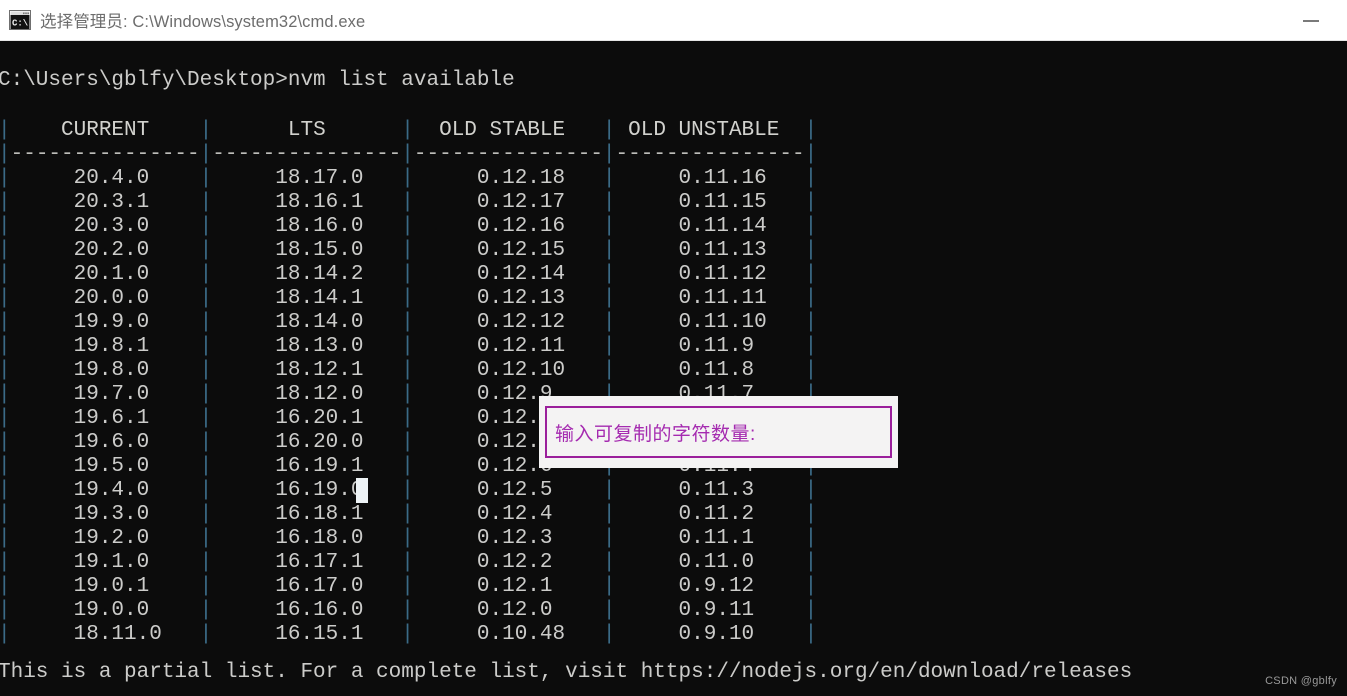 The width and height of the screenshot is (1347, 696). I want to click on table-cell: 0.12.13, so click(508, 298).